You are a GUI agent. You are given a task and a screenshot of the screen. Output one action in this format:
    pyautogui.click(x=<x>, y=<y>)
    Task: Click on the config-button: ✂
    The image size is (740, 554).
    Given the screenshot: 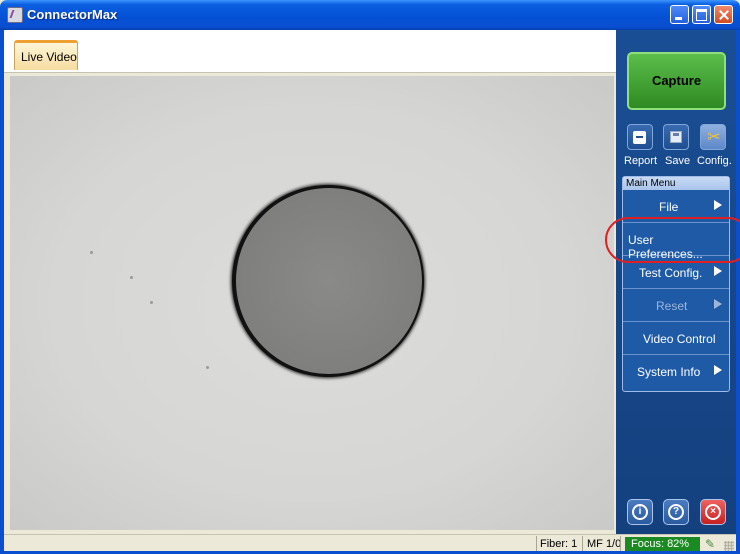 What is the action you would take?
    pyautogui.click(x=713, y=137)
    